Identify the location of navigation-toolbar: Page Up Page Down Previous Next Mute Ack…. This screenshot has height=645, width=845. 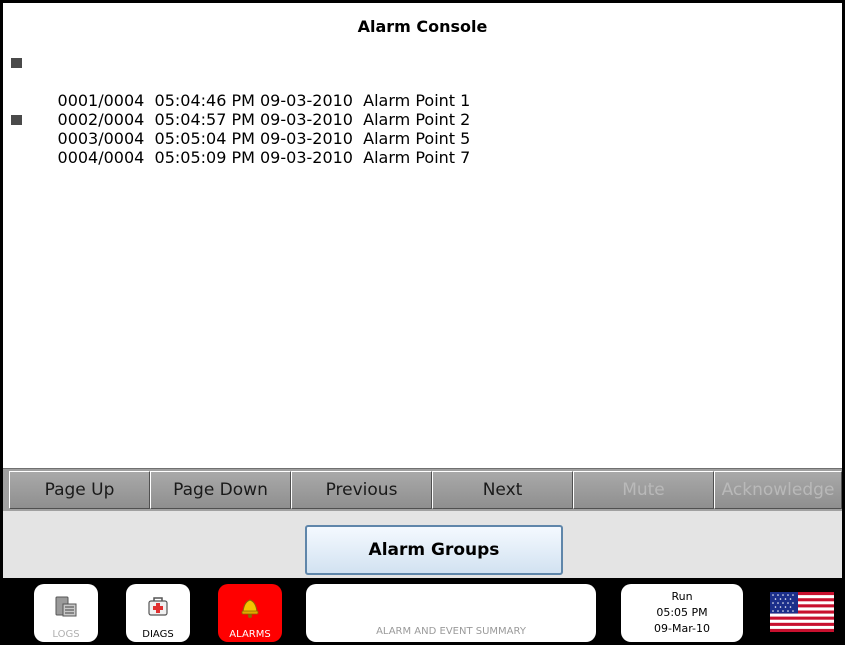
(422, 489).